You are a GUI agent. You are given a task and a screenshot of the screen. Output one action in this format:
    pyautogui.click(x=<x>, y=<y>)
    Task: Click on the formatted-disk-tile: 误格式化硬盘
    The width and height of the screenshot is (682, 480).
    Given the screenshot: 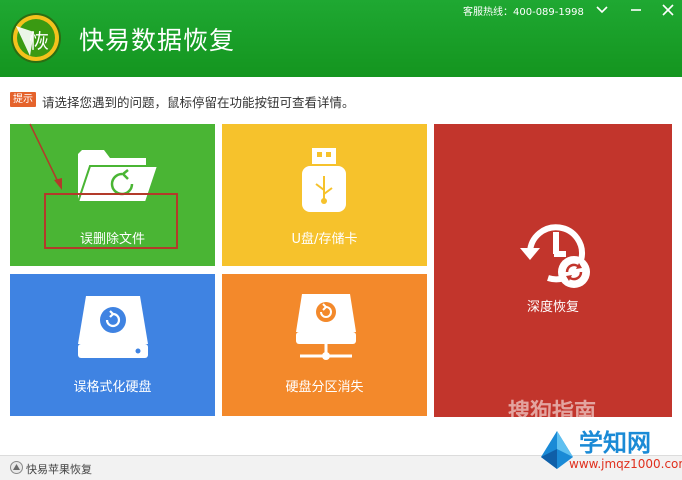 What is the action you would take?
    pyautogui.click(x=112, y=345)
    